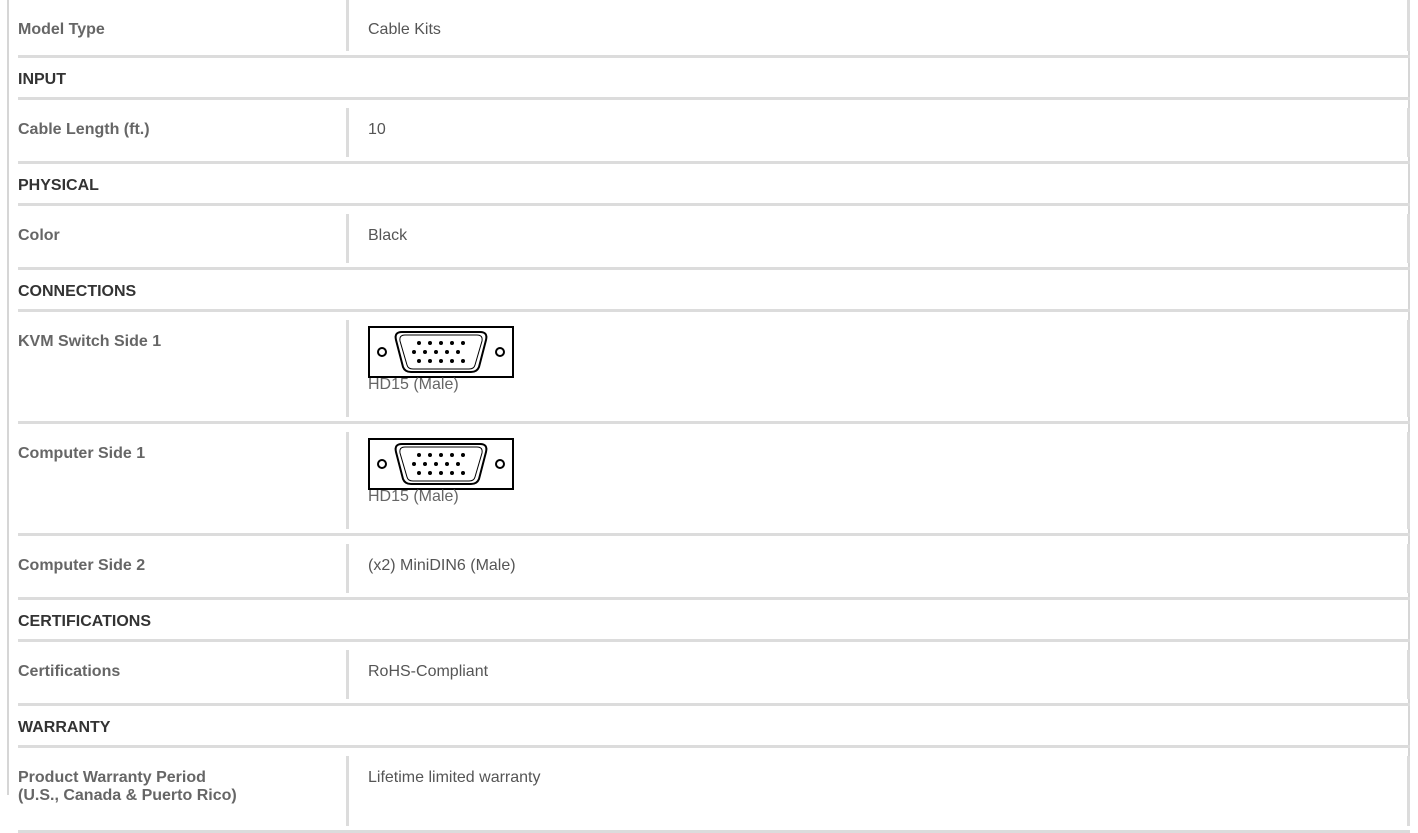  I want to click on section-title: INPUT, so click(42, 79).